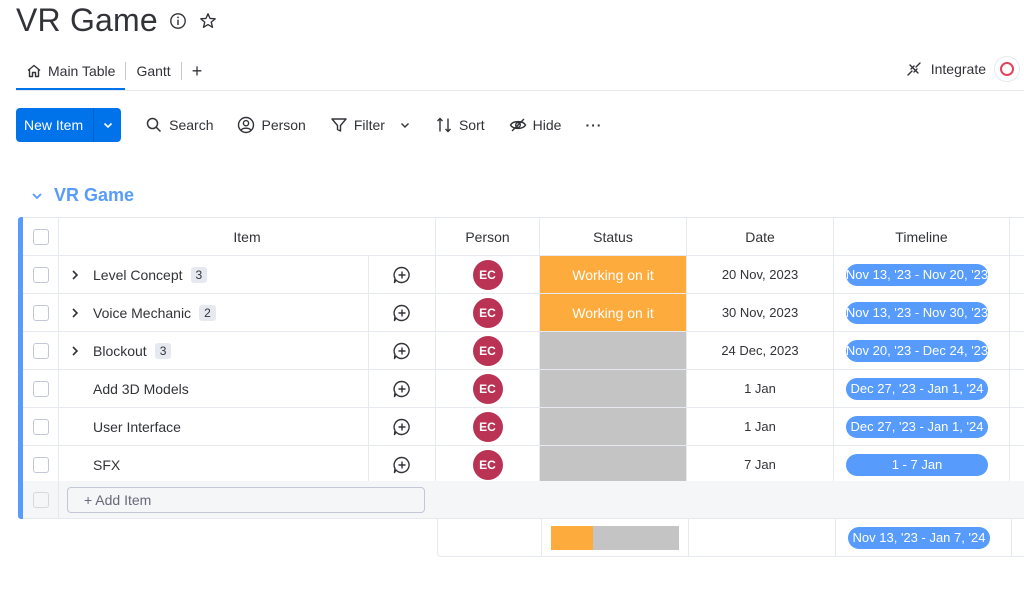  I want to click on search-button: Search, so click(179, 125).